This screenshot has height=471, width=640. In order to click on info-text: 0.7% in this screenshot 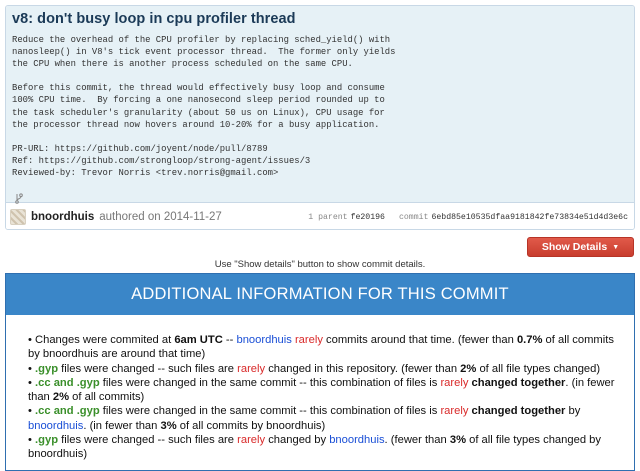, I will do `click(529, 340)`.